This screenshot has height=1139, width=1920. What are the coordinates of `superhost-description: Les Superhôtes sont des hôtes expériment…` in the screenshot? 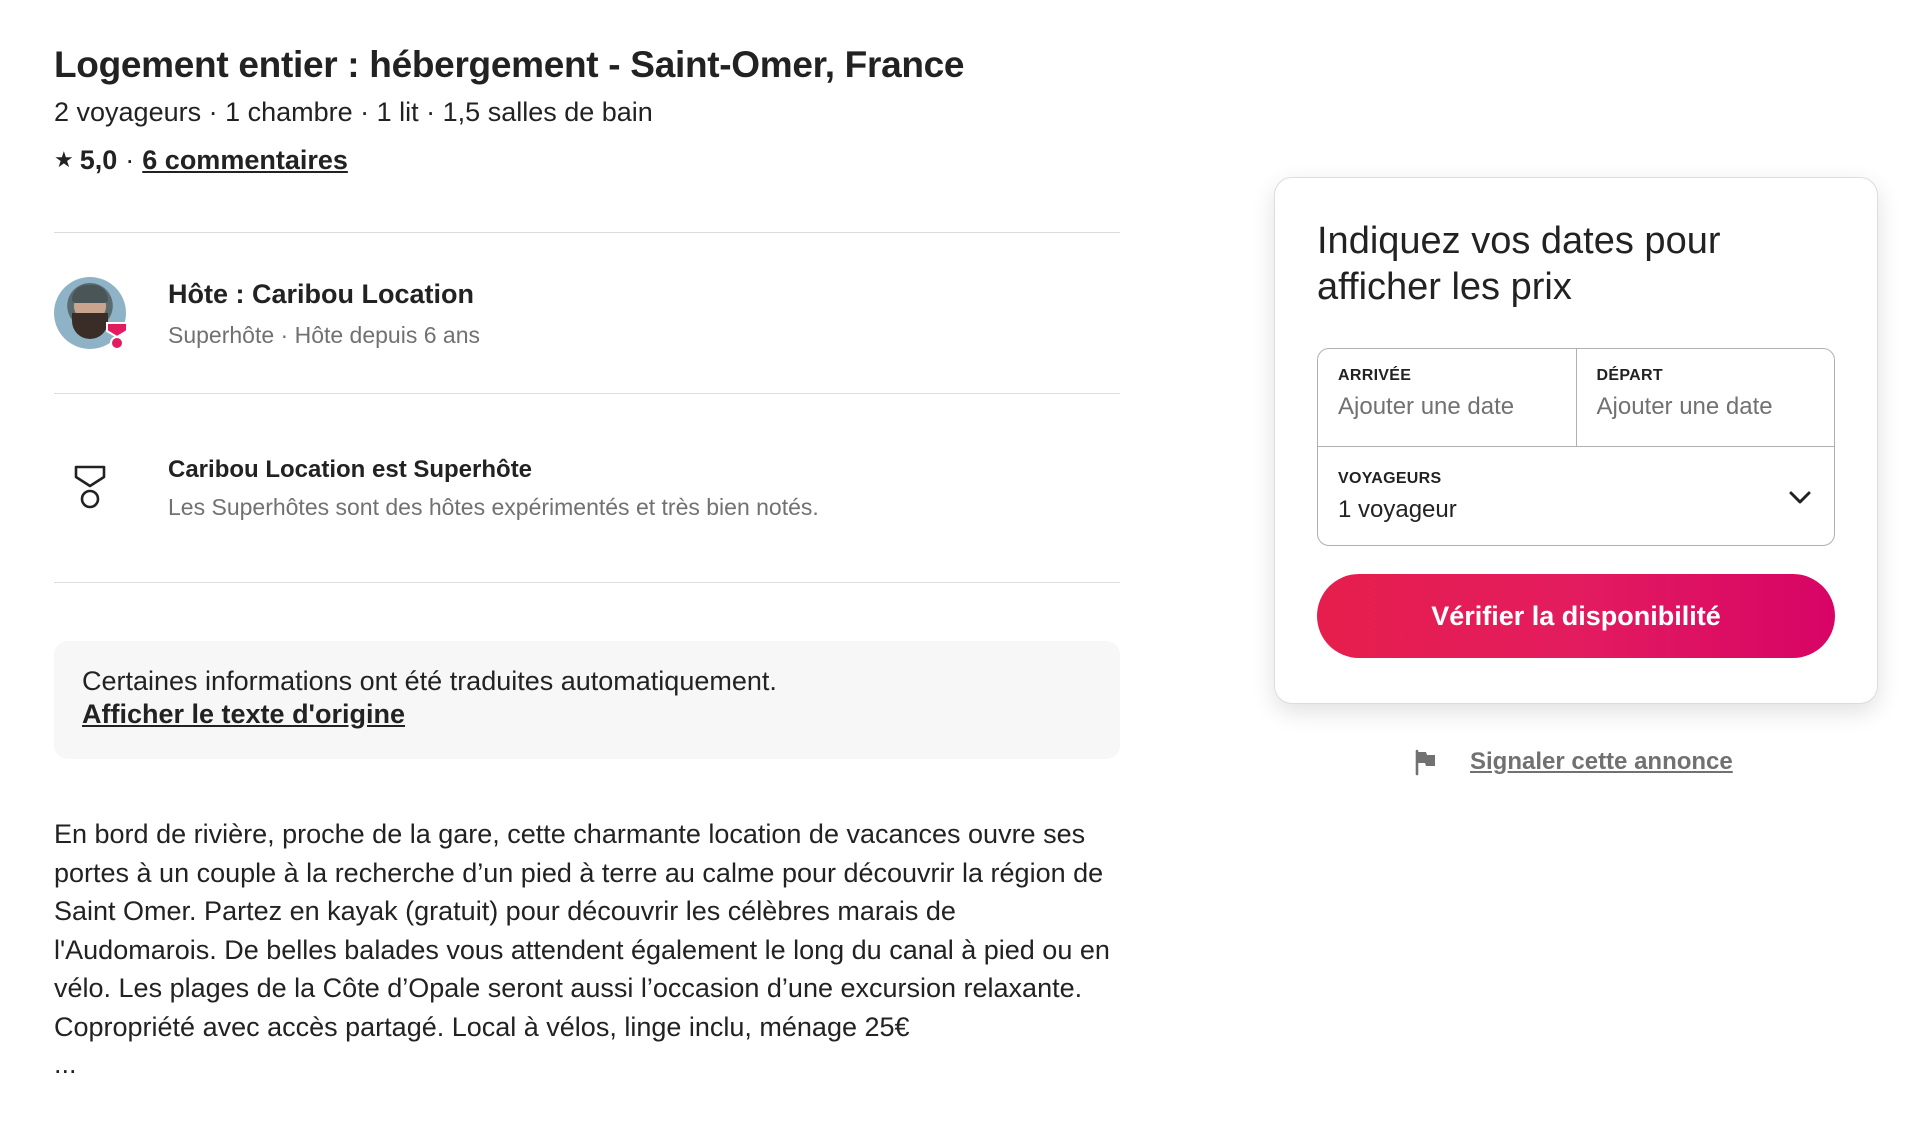 It's located at (493, 507).